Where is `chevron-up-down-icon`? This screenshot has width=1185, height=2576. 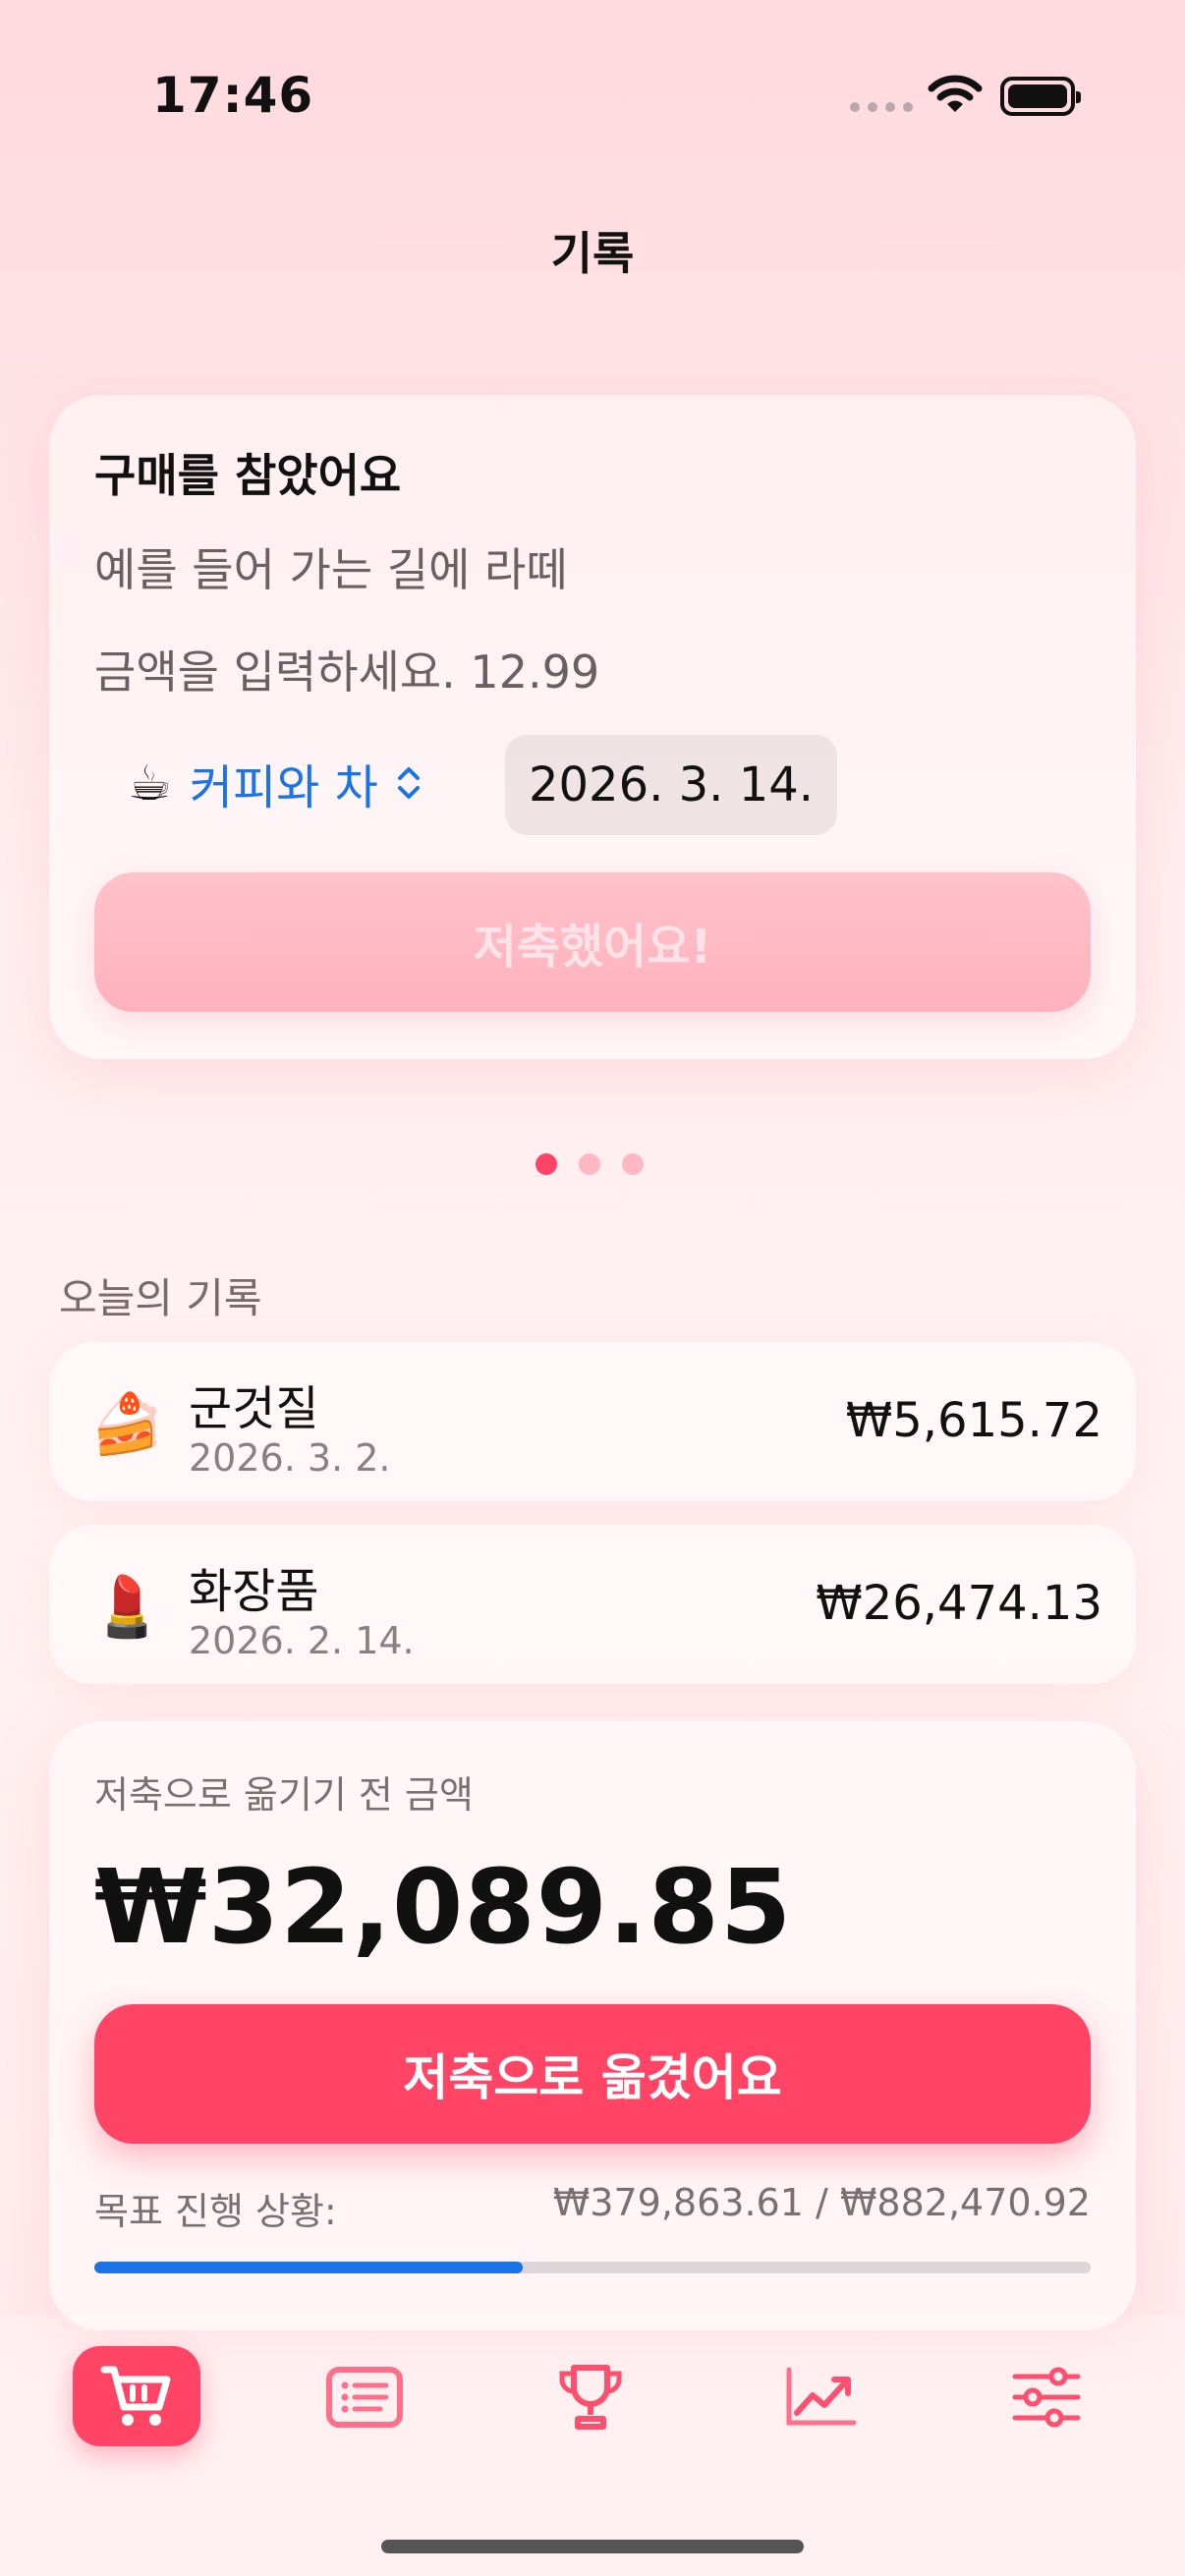
chevron-up-down-icon is located at coordinates (409, 783).